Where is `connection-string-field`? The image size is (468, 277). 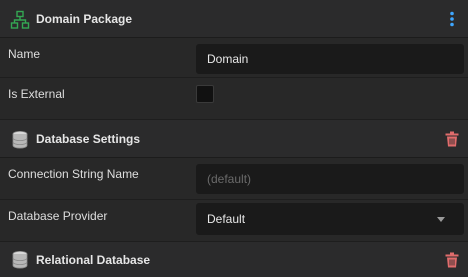
connection-string-field is located at coordinates (330, 179).